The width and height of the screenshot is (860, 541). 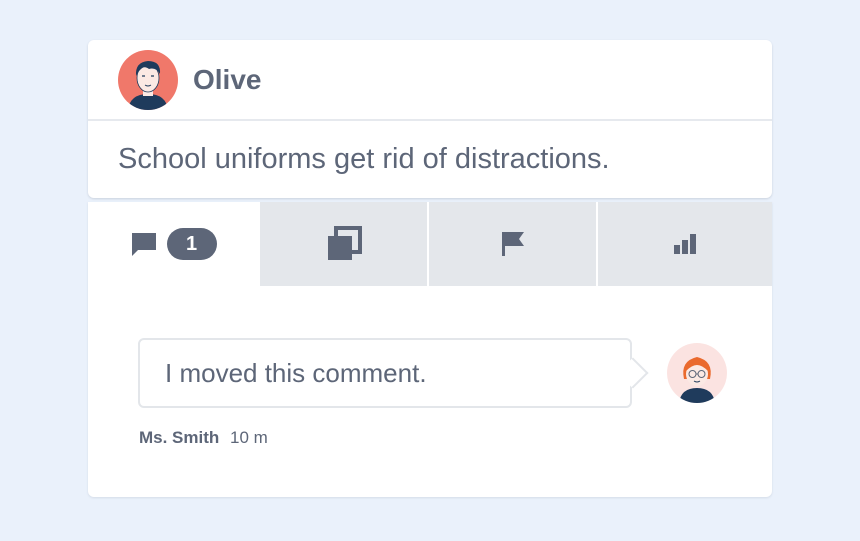 I want to click on teacher-avatar-icon, so click(x=697, y=380).